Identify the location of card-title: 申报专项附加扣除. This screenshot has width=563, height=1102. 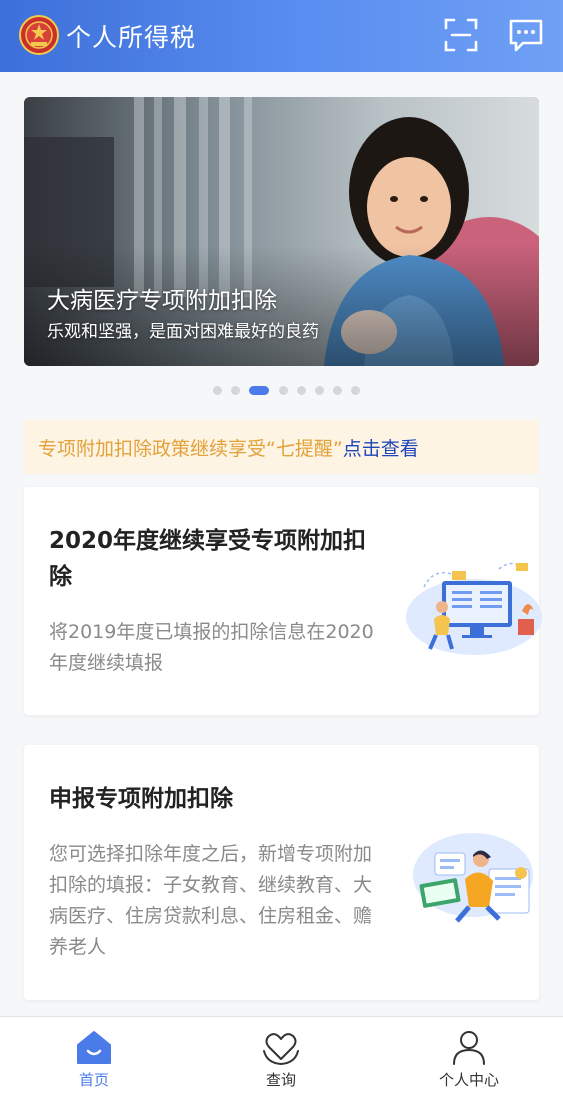
(141, 799).